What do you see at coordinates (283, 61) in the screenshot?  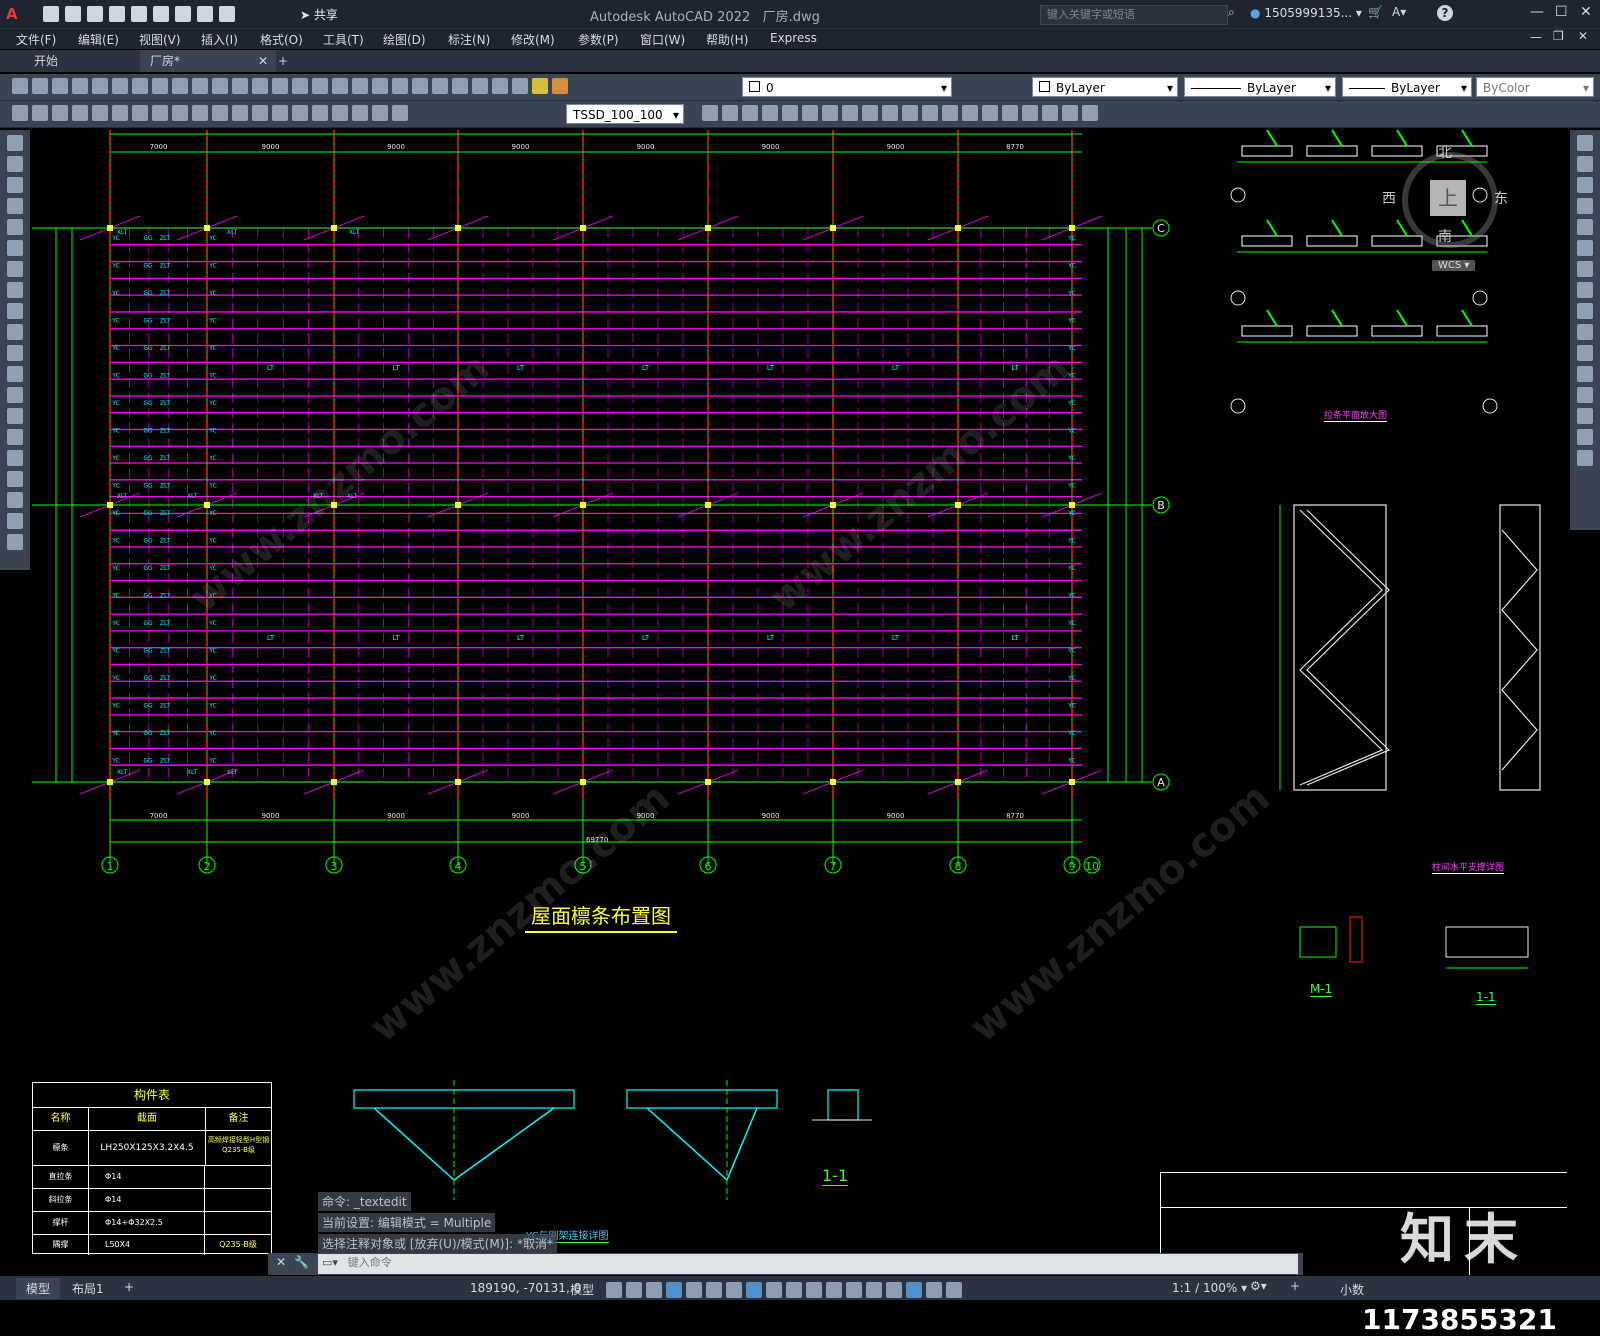 I see `new-tab-button: +` at bounding box center [283, 61].